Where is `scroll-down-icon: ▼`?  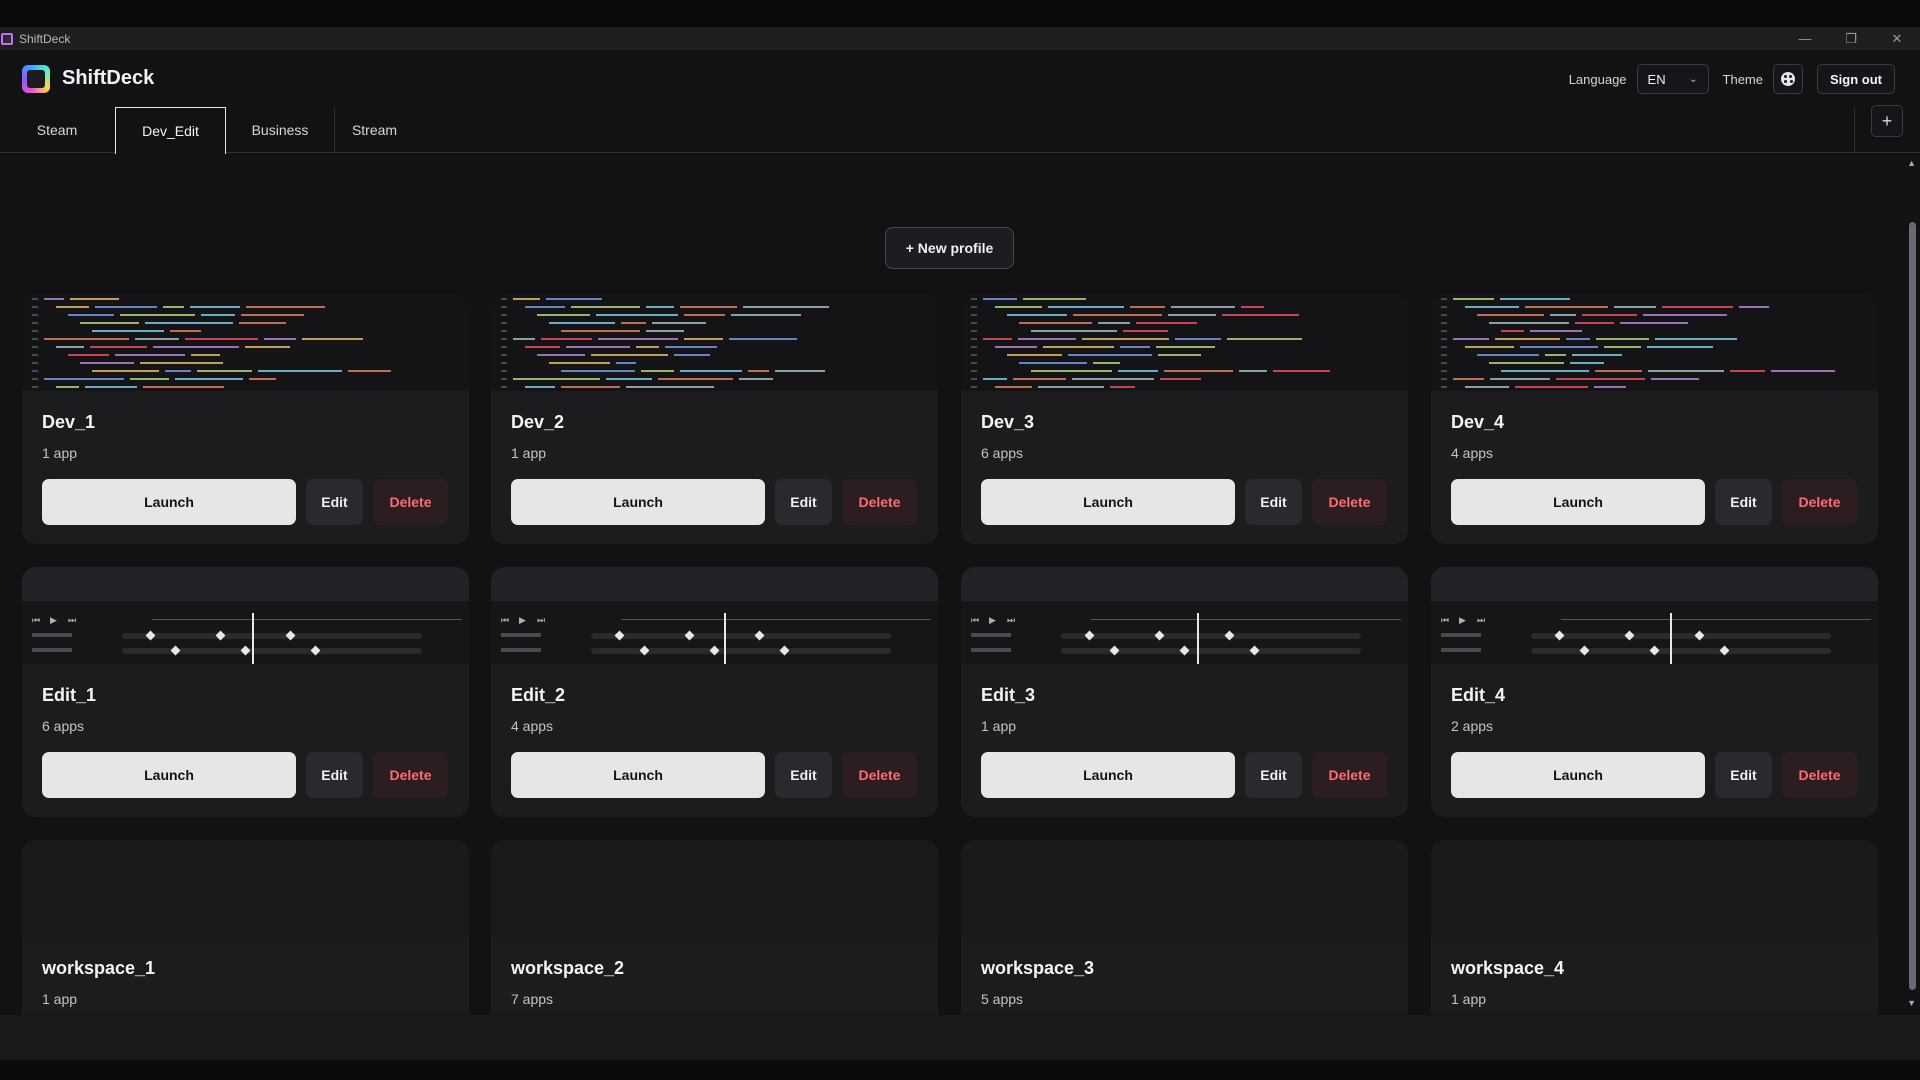
scroll-down-icon: ▼ is located at coordinates (1911, 1003).